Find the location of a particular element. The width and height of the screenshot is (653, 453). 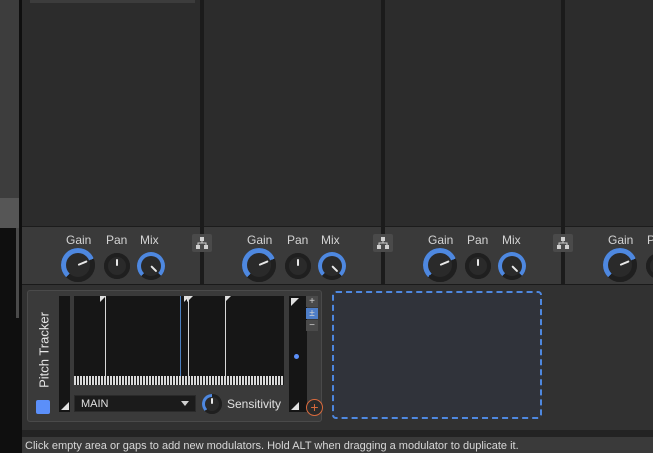

modulator-scrollbar is located at coordinates (337, 433).